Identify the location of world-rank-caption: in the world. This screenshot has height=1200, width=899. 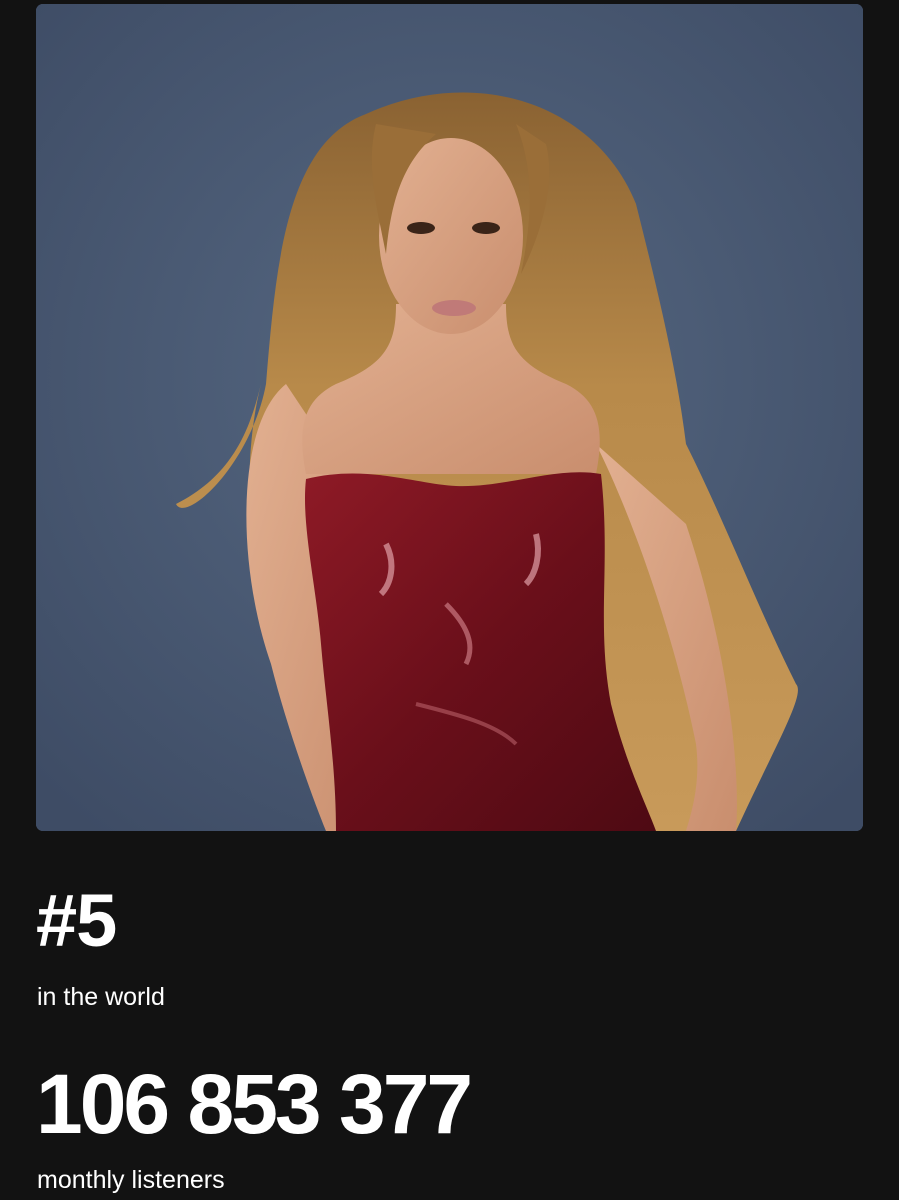
(101, 997).